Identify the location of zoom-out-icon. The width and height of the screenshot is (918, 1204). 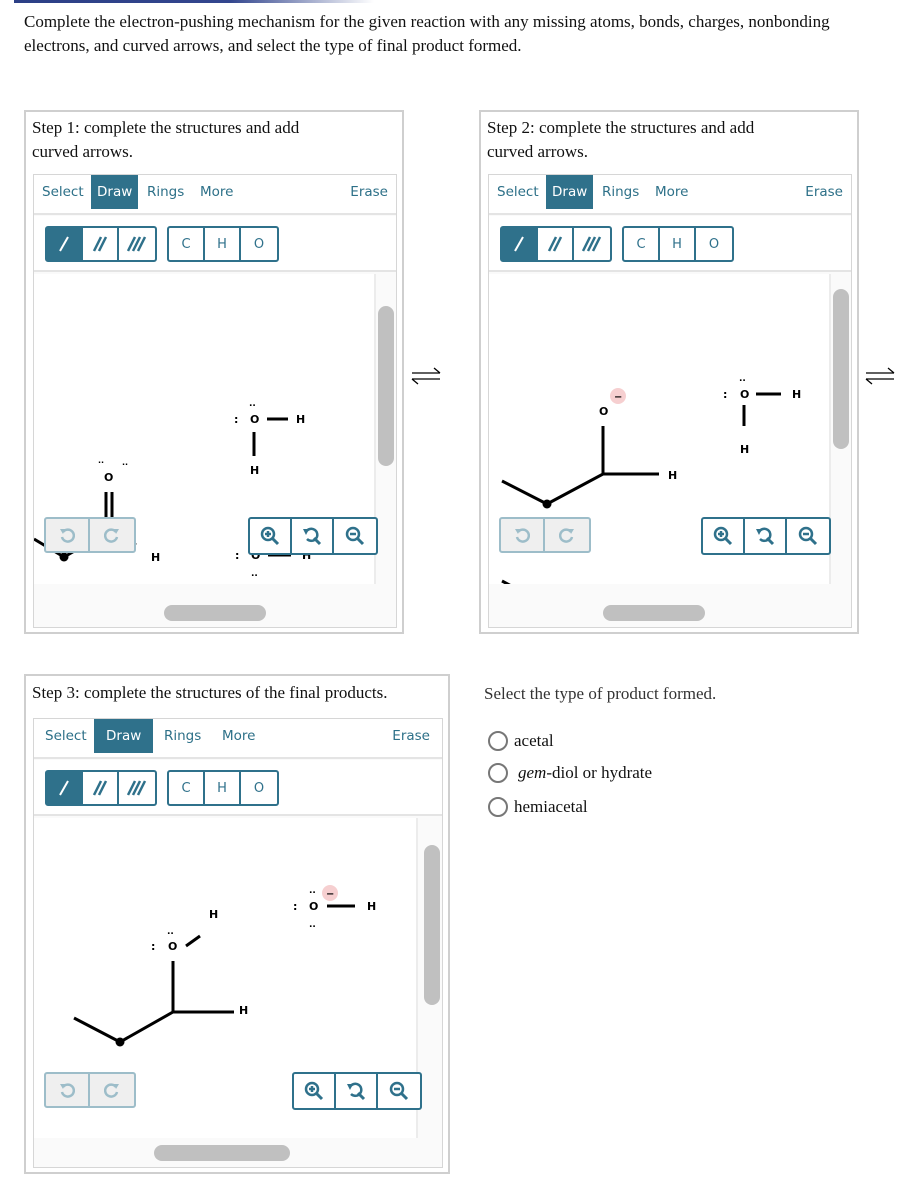
(808, 536).